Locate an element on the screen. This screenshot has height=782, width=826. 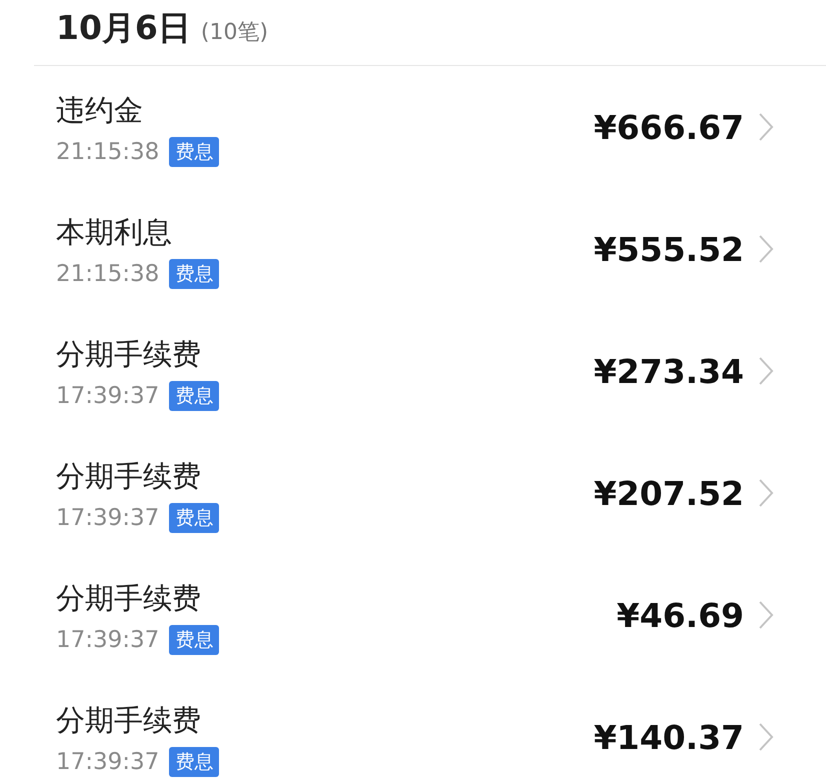
date-heading: 10月6日 is located at coordinates (123, 28).